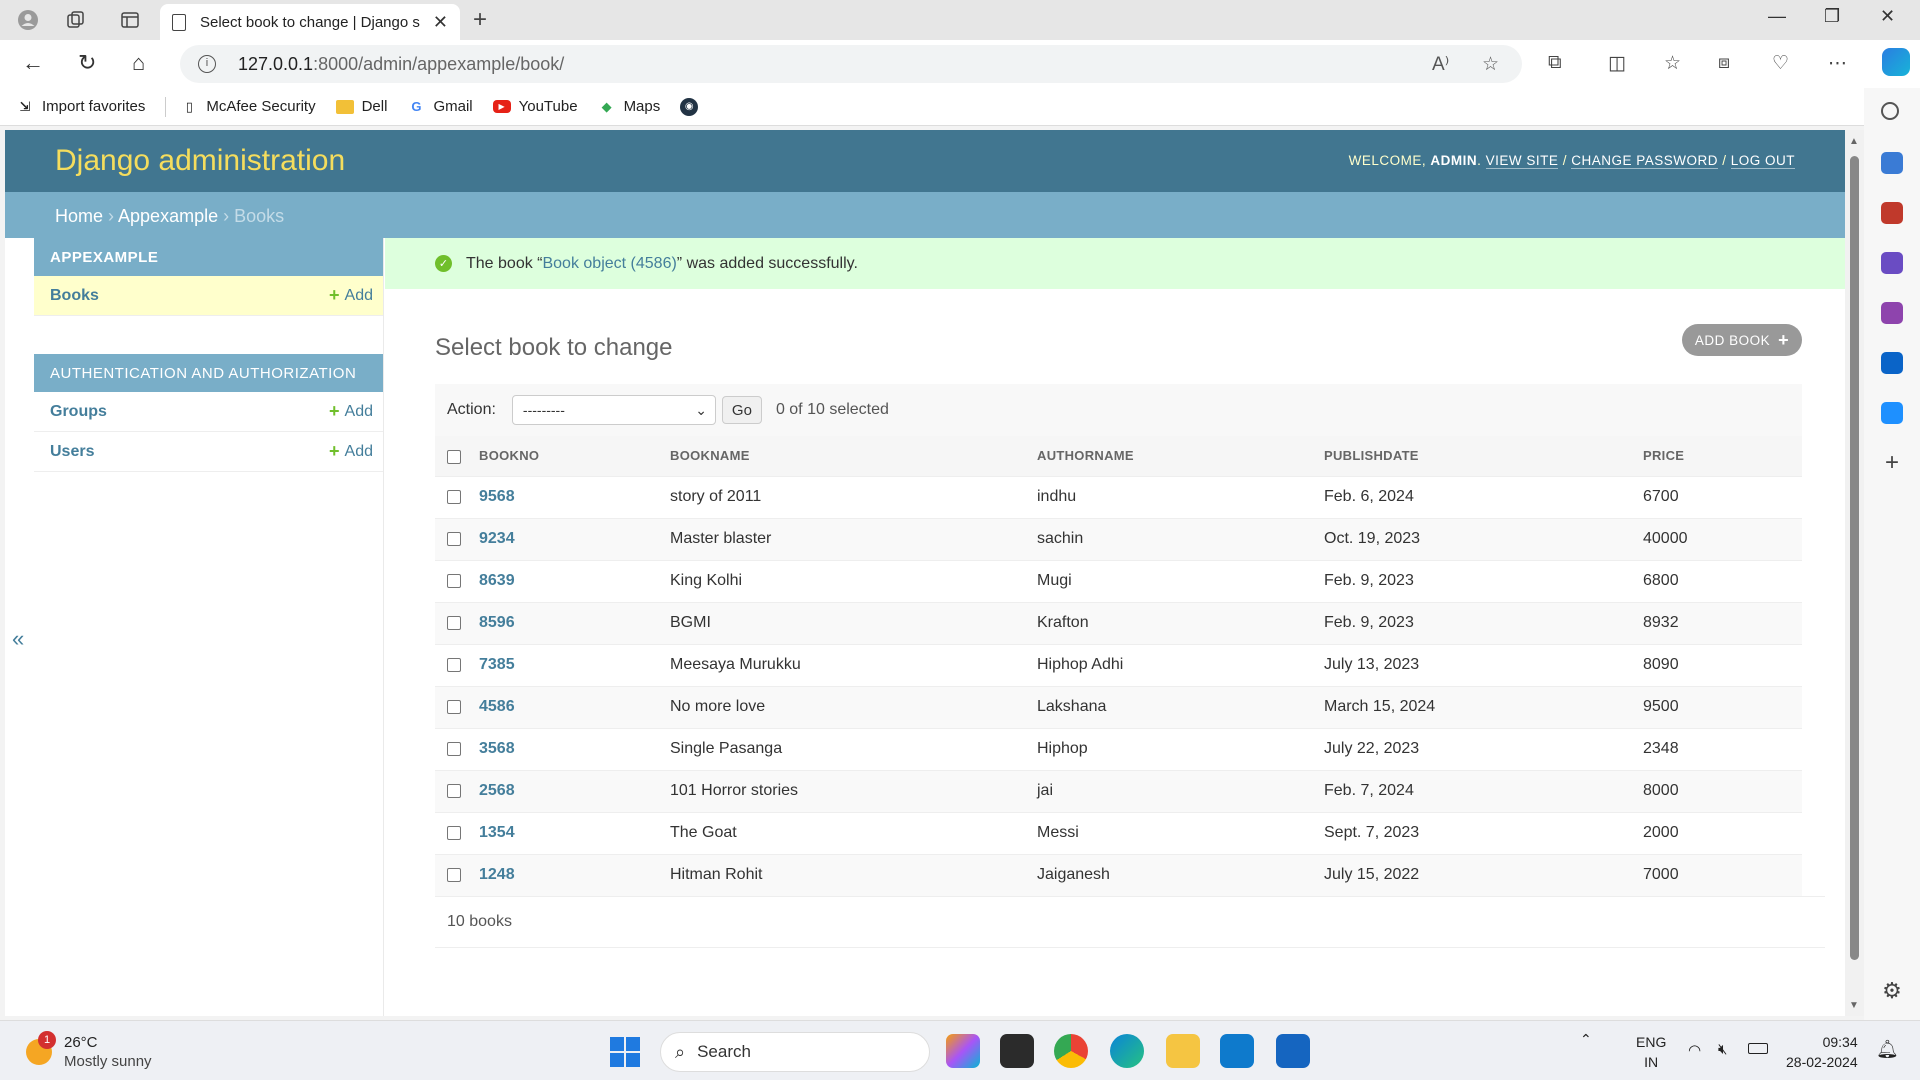 The height and width of the screenshot is (1080, 1920). What do you see at coordinates (1762, 161) in the screenshot?
I see `log-out-link: LOG OUT` at bounding box center [1762, 161].